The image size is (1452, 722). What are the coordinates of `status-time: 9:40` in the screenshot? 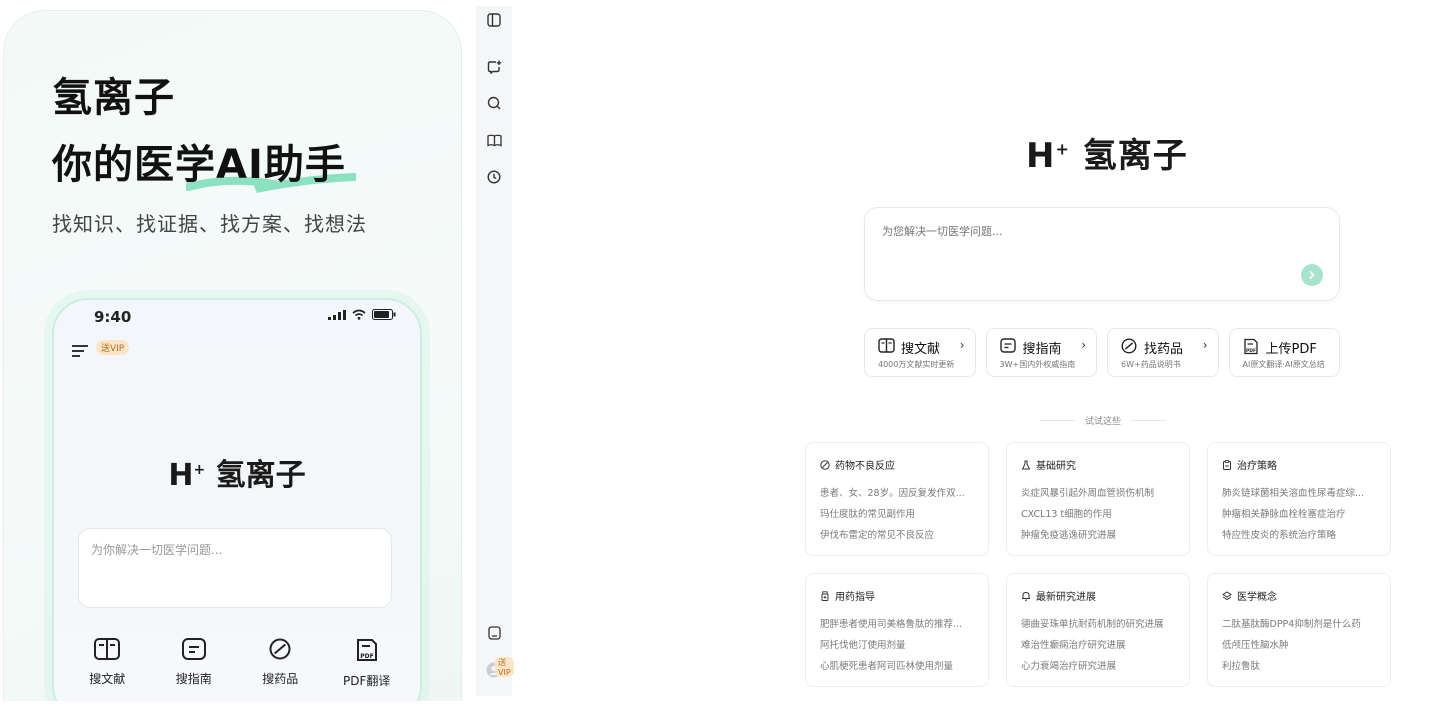 It's located at (113, 317).